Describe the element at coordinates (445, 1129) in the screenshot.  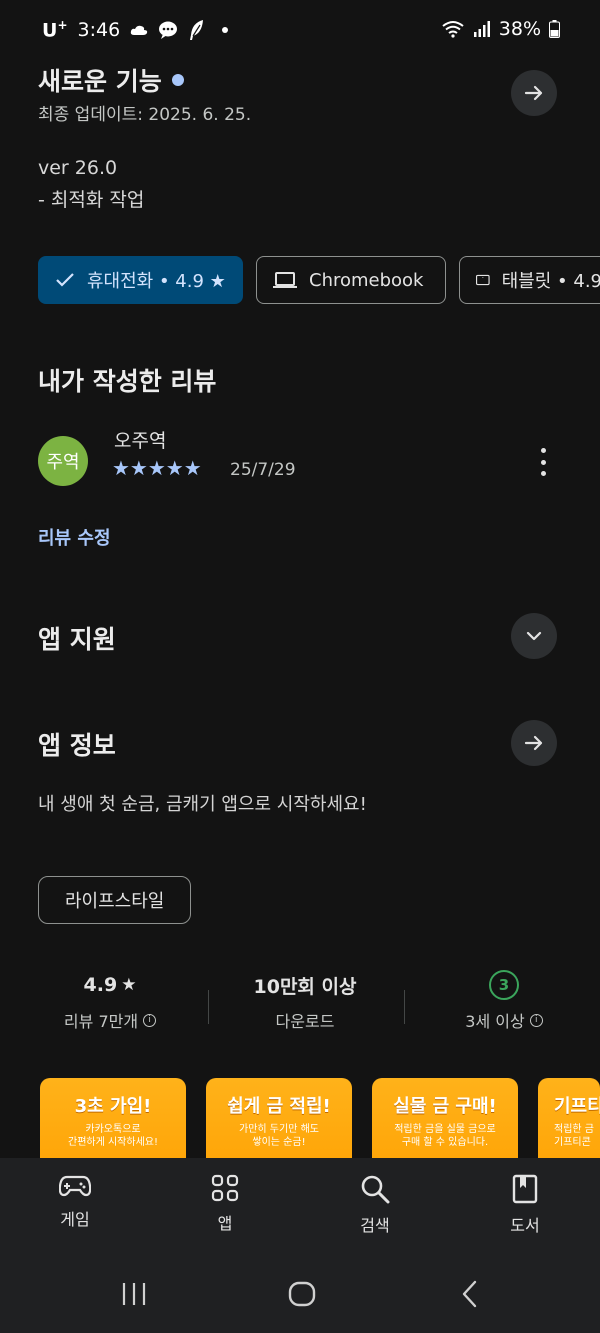
I see `screenshot-caption: 적립한 금을 실물 금으로` at that location.